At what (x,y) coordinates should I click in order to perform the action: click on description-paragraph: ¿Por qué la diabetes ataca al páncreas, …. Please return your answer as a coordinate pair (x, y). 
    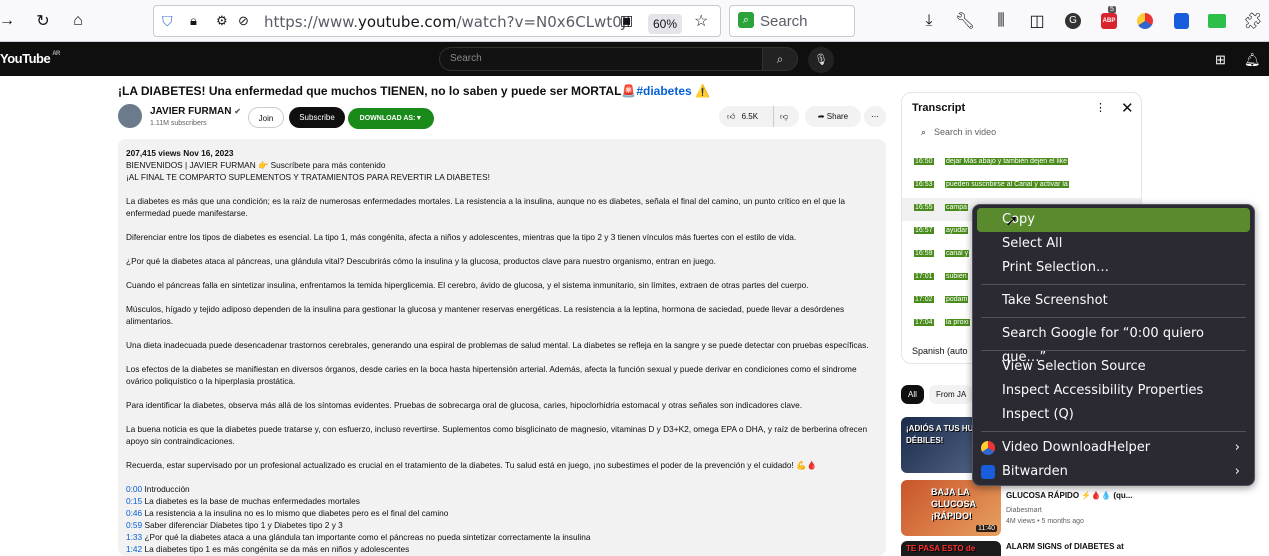
    Looking at the image, I should click on (421, 261).